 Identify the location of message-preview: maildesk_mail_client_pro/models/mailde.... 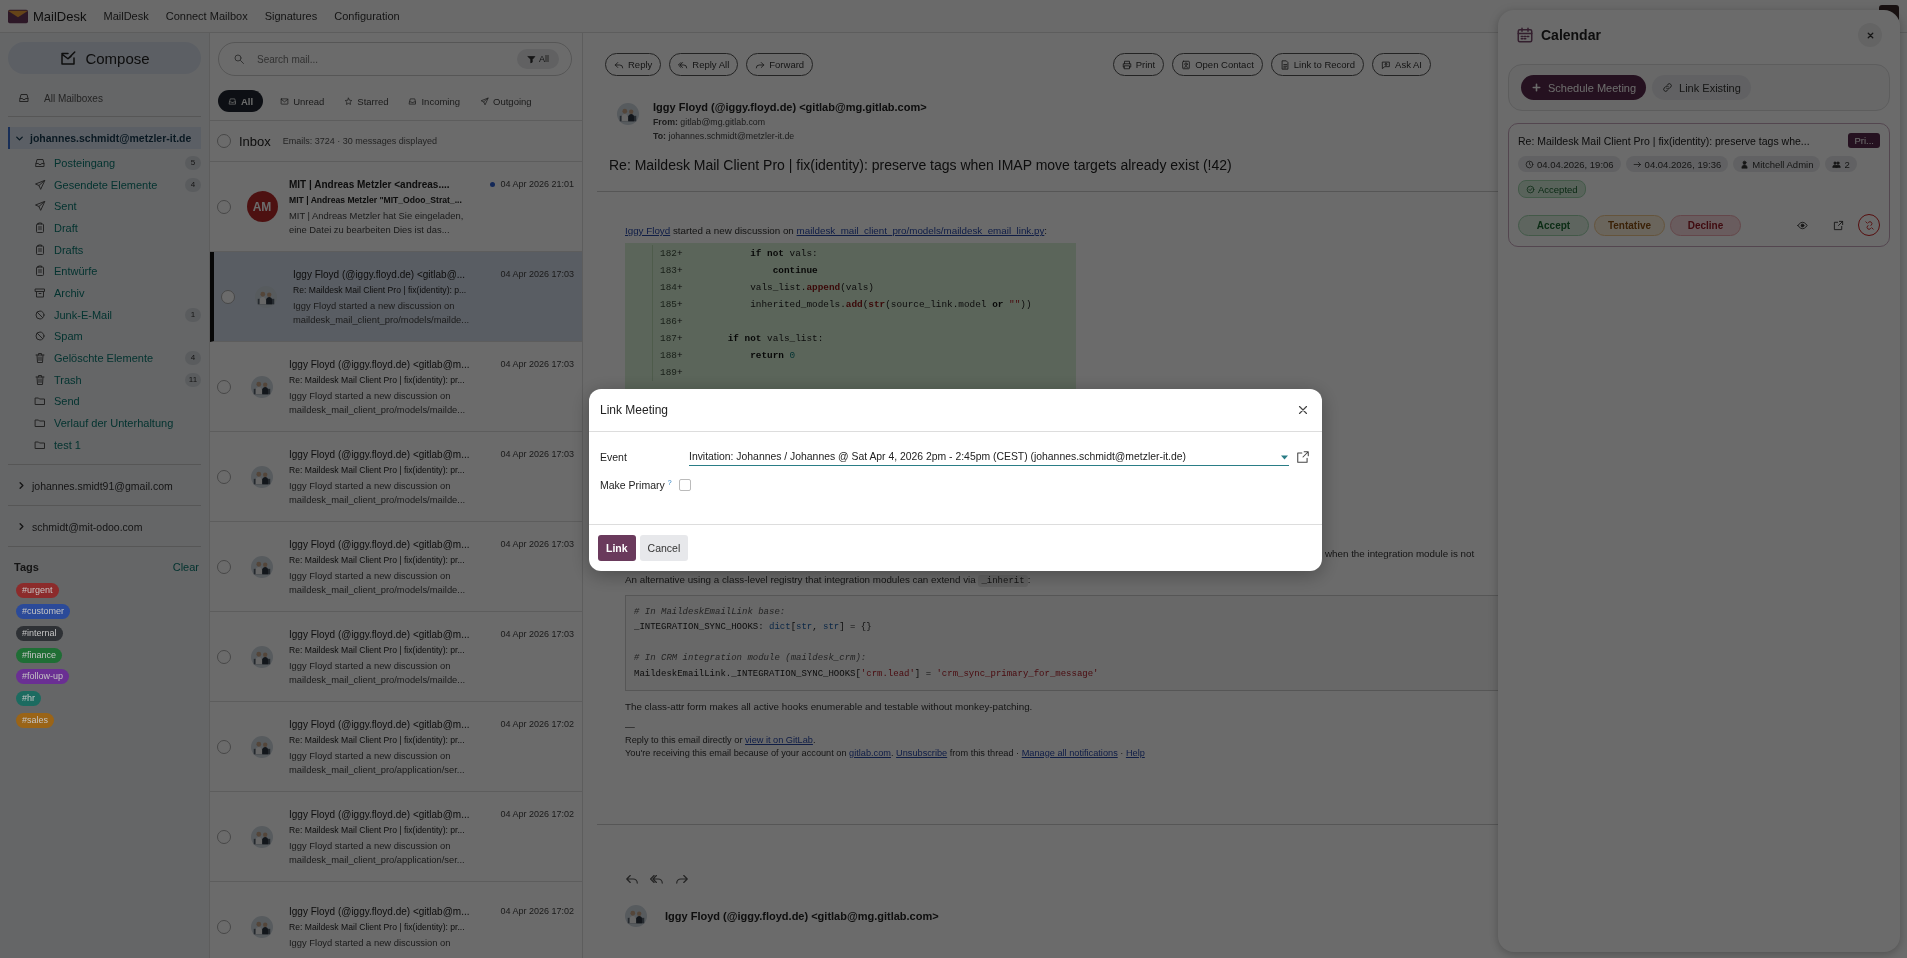
(378, 499).